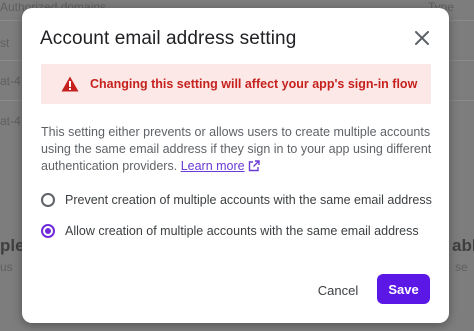 The image size is (474, 331). I want to click on close-icon, so click(422, 38).